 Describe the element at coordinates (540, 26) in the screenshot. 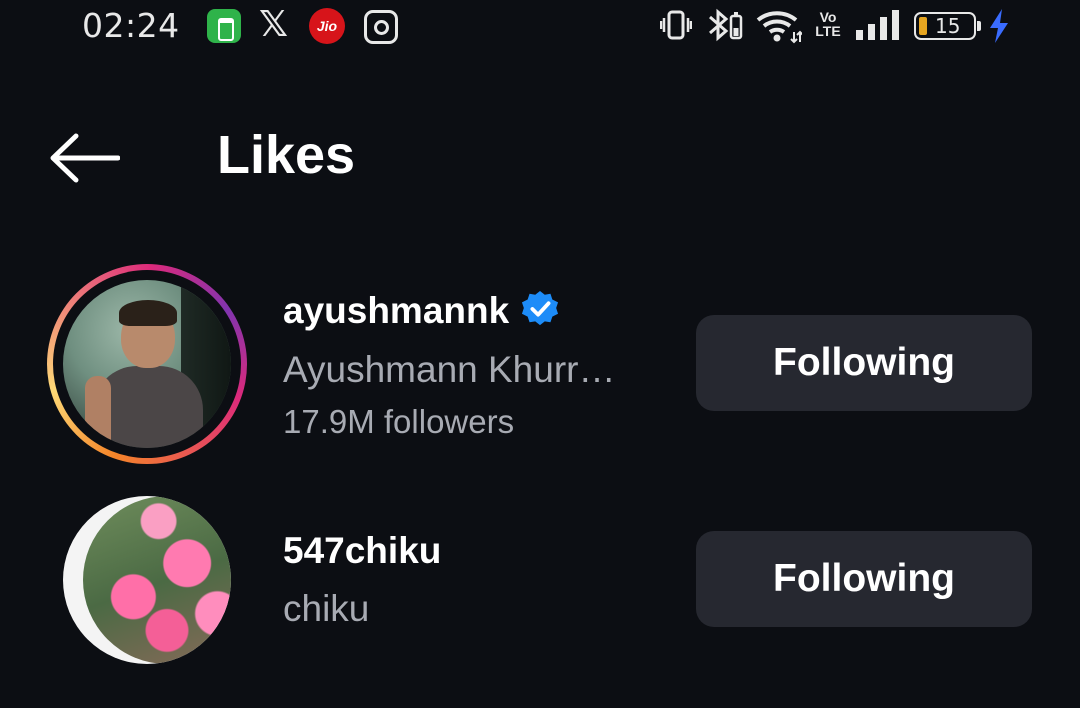

I see `status-bar: 02:24 𝕏 Jio Vo LTE 15` at that location.